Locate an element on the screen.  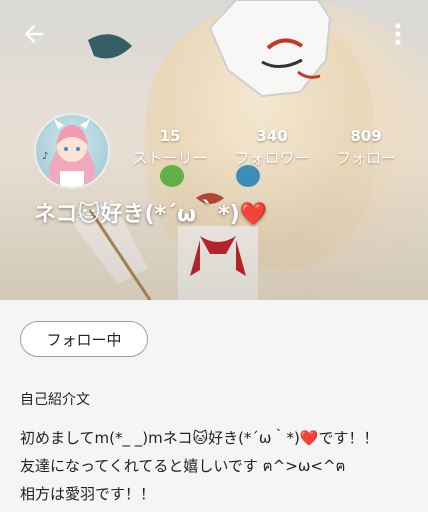
bio-title: 自己紹介文 is located at coordinates (55, 400).